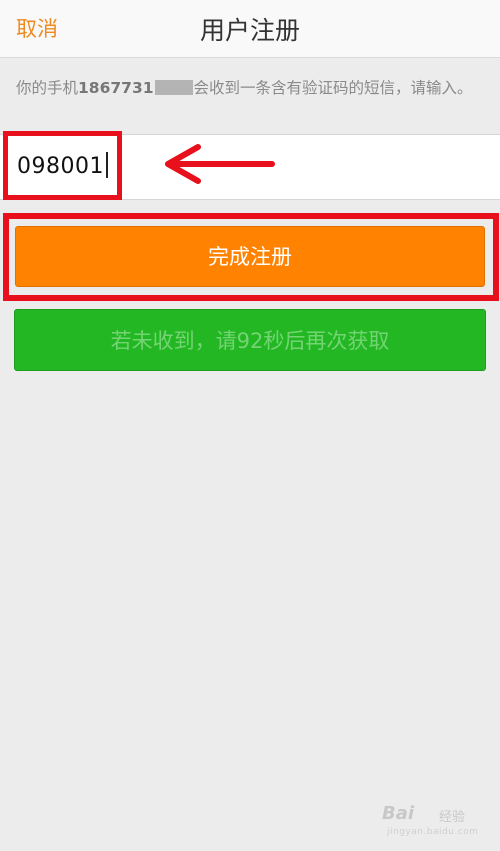  I want to click on hint-prefix: 你的手机, so click(47, 88).